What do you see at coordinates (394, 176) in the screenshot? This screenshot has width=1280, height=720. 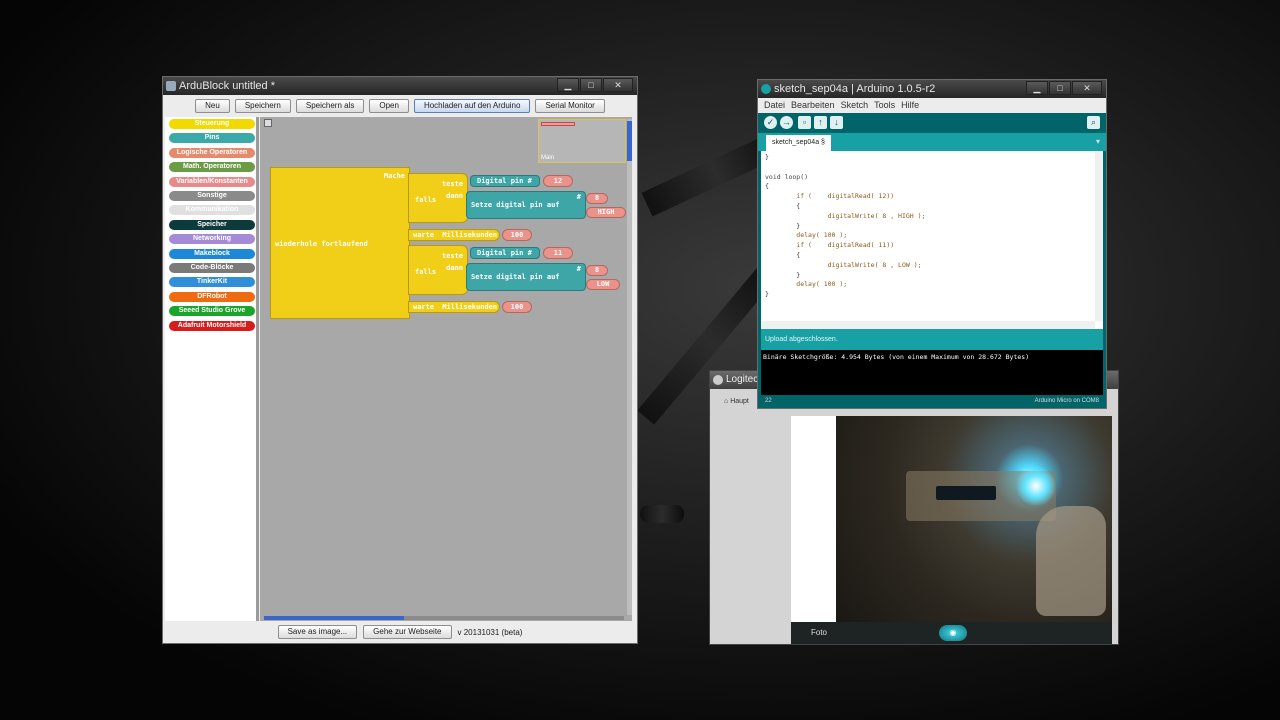 I see `main-label: Mache` at bounding box center [394, 176].